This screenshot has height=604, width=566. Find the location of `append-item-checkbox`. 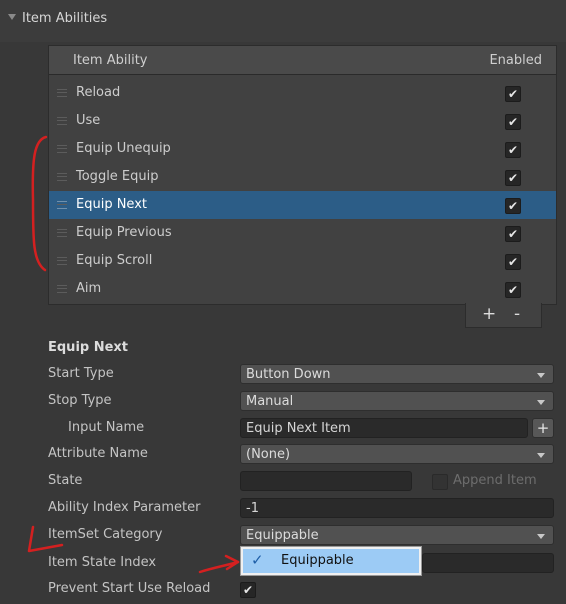

append-item-checkbox is located at coordinates (440, 482).